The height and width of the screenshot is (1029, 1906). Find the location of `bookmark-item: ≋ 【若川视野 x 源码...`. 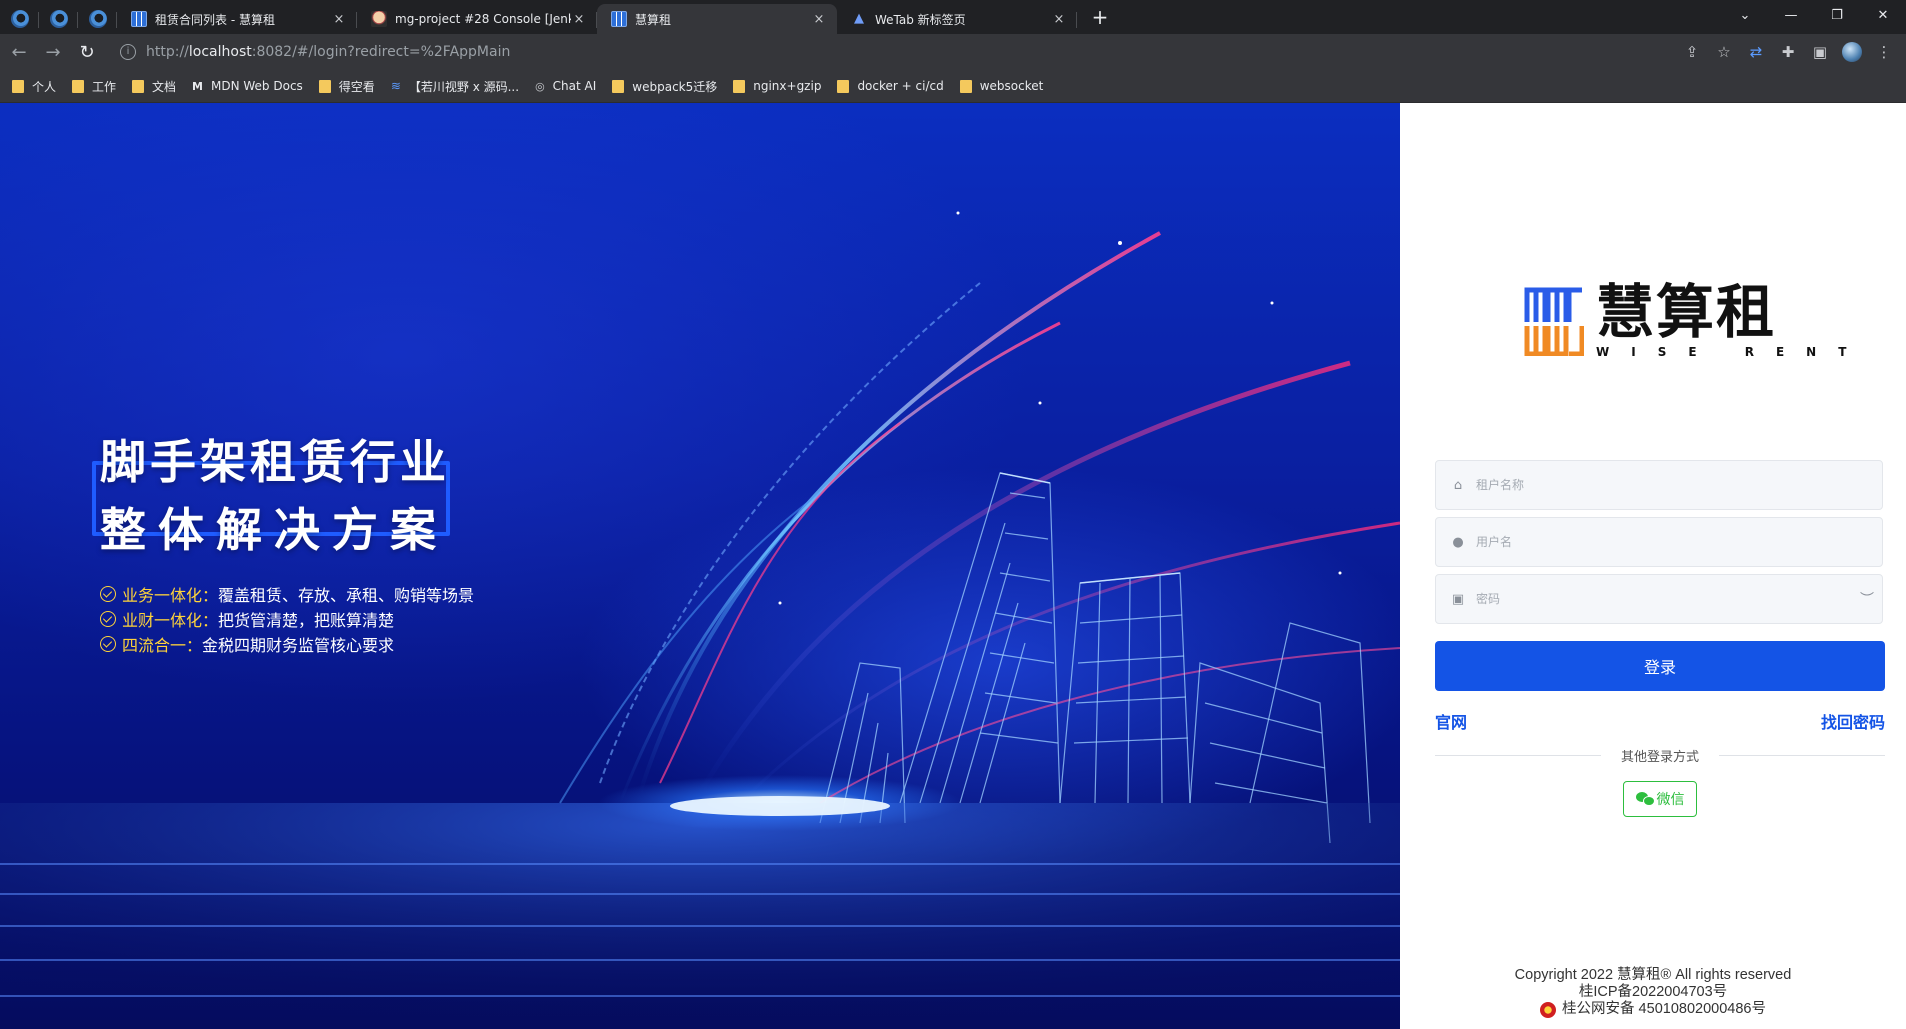

bookmark-item: ≋ 【若川视野 x 源码... is located at coordinates (455, 86).